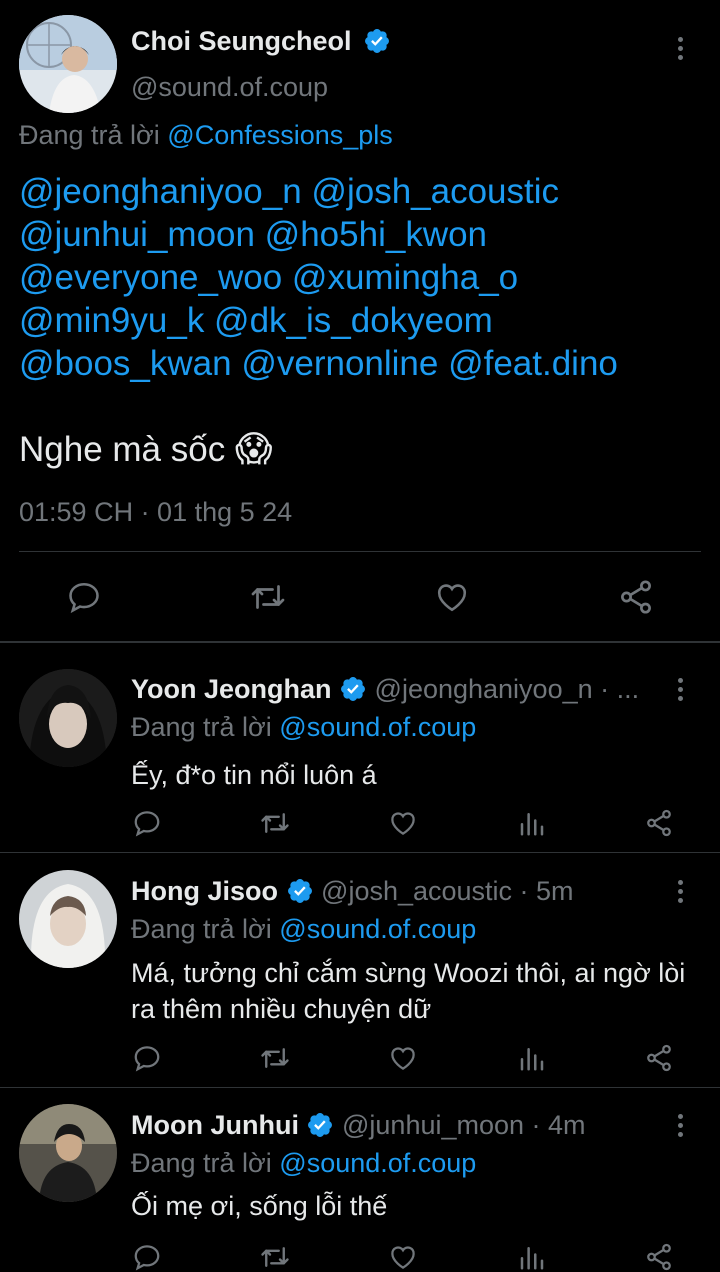 The width and height of the screenshot is (720, 1272). What do you see at coordinates (447, 891) in the screenshot?
I see `reply-meta: @josh_acoustic · 5m` at bounding box center [447, 891].